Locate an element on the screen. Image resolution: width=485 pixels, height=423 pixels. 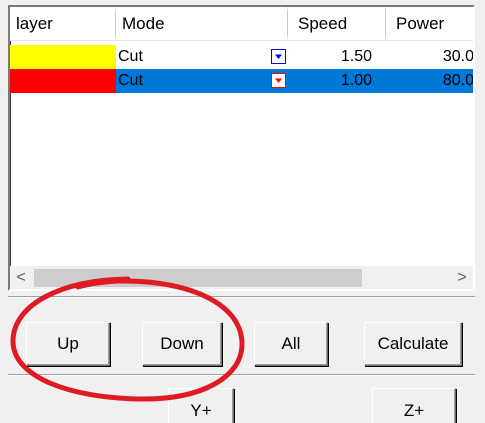
speed-value: 1.00 is located at coordinates (356, 80).